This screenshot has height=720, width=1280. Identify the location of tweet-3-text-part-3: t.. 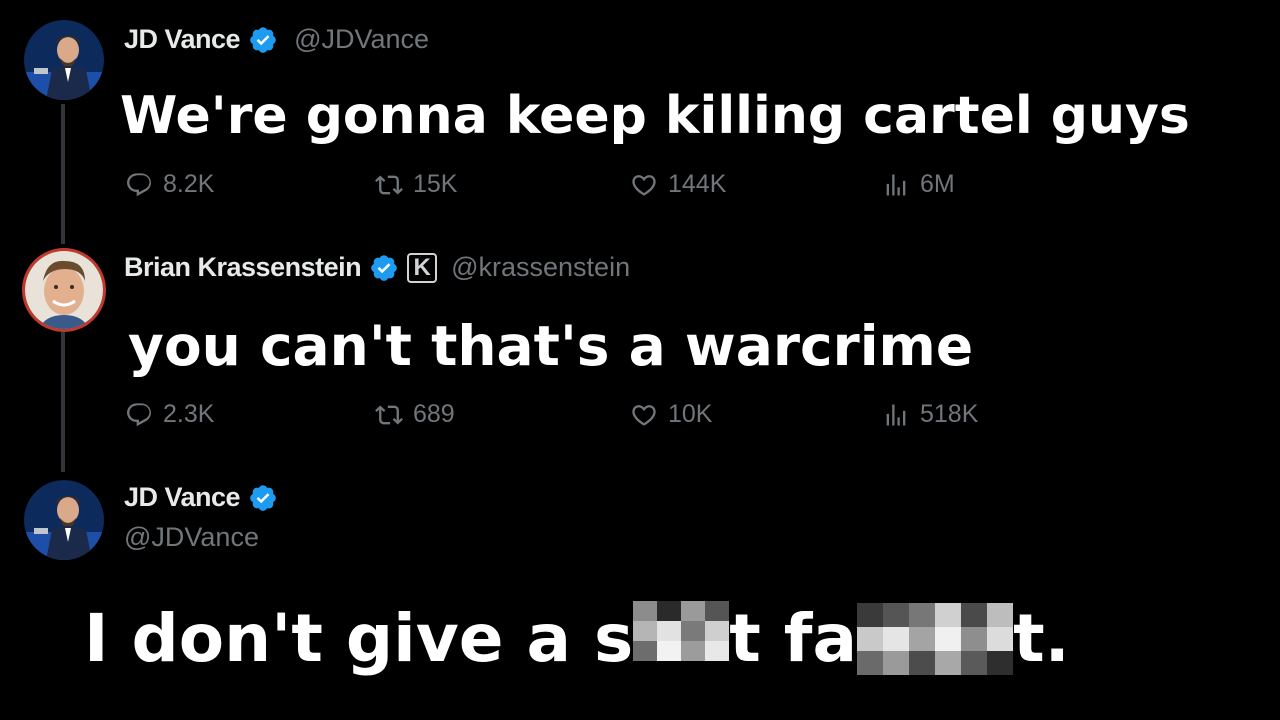
(1041, 638).